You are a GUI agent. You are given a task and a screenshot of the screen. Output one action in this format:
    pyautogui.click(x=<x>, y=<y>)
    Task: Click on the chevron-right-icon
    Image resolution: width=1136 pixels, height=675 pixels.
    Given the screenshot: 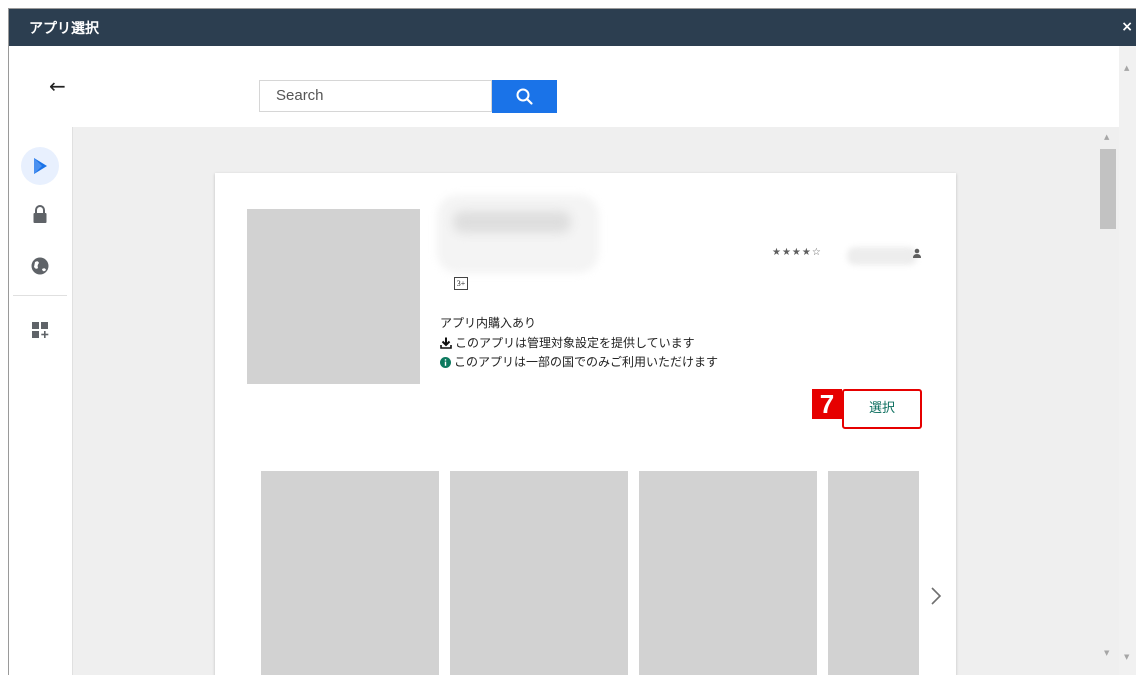 What is the action you would take?
    pyautogui.click(x=936, y=596)
    